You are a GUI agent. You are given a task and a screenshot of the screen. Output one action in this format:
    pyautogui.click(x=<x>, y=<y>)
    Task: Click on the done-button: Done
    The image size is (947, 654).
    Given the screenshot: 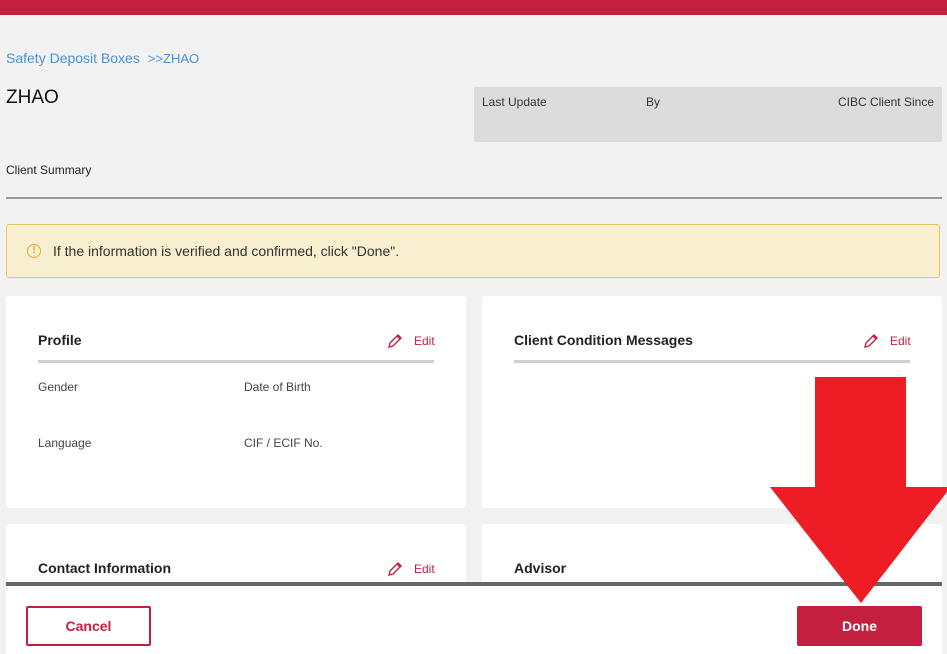 What is the action you would take?
    pyautogui.click(x=859, y=626)
    